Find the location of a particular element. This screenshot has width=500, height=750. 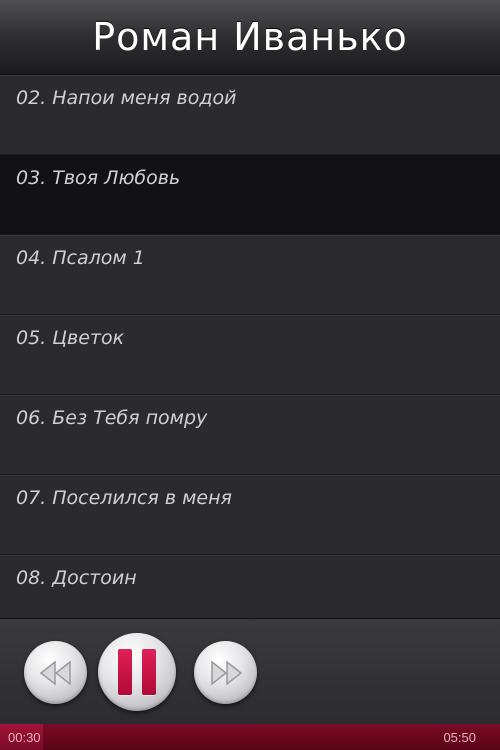

rewind-button is located at coordinates (55, 672).